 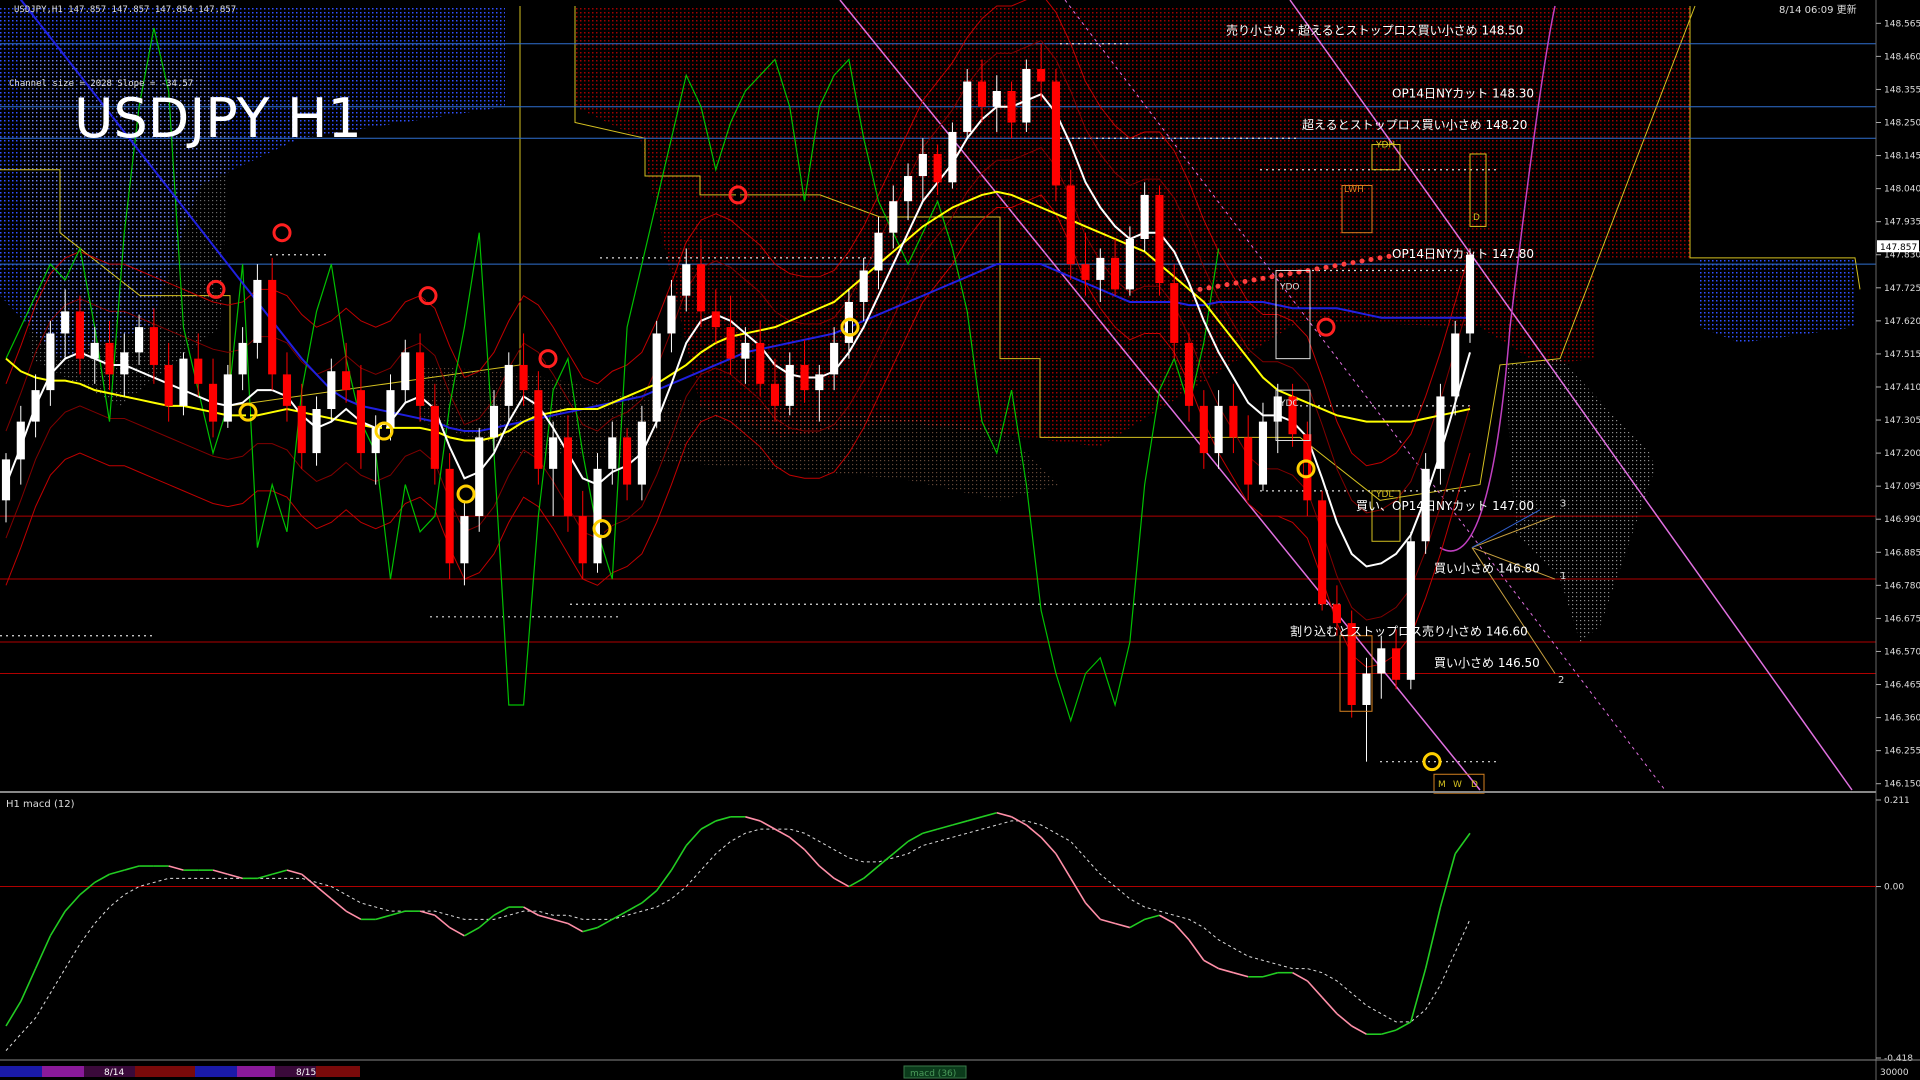 I want to click on ytick-label: 148.145, so click(x=1902, y=157).